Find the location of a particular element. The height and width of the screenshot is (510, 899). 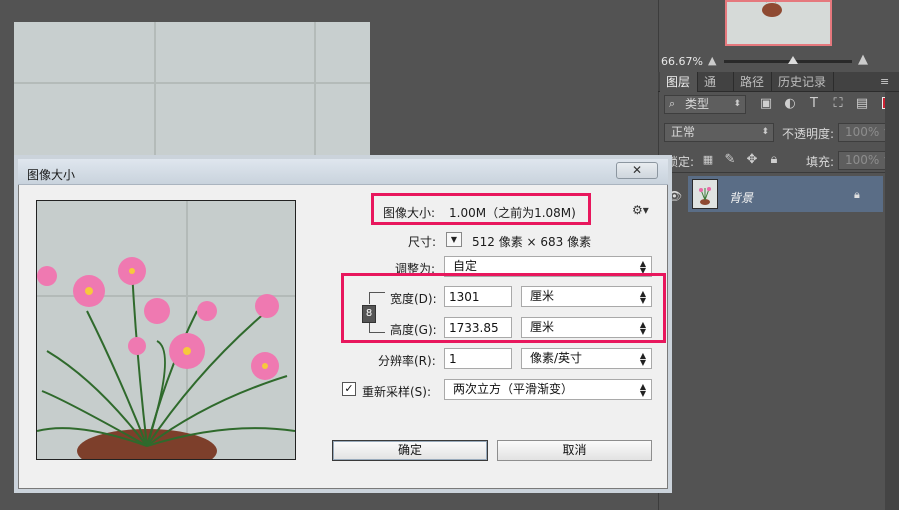

layer-filter-select: 类型 ⬍ is located at coordinates (705, 104).